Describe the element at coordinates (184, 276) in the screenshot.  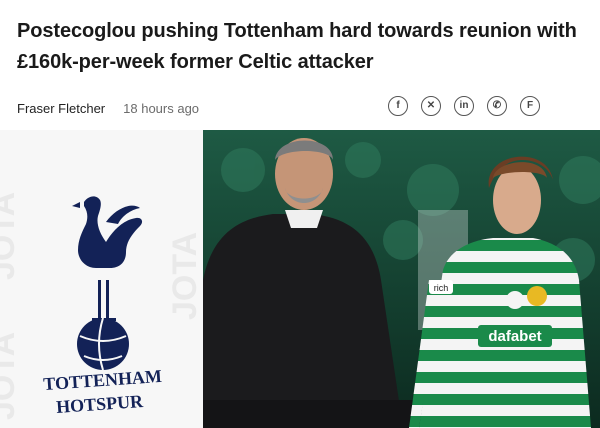
I see `watermark-text-3: JOTA` at that location.